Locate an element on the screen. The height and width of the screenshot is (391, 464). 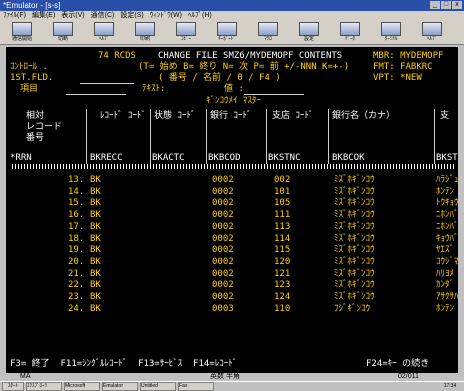
taskbar-item: Fax is located at coordinates (196, 386).